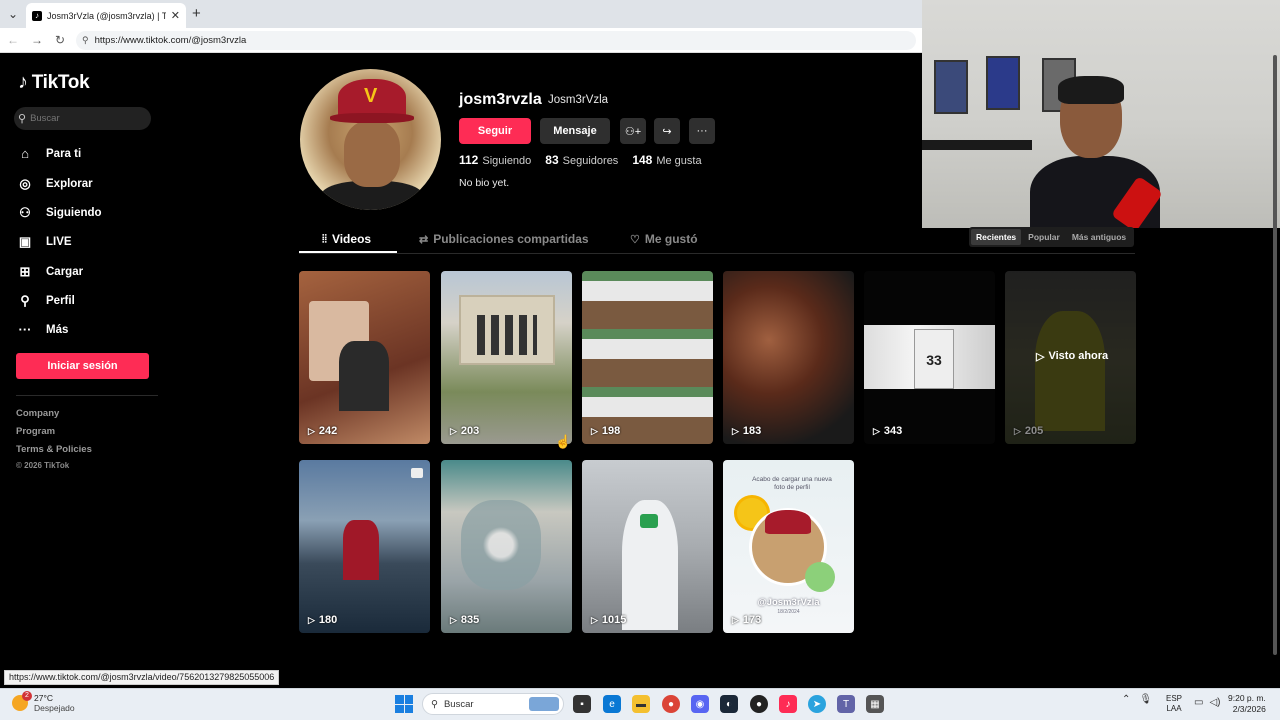  Describe the element at coordinates (37, 40) in the screenshot. I see `forward-arrow-icon: →` at that location.